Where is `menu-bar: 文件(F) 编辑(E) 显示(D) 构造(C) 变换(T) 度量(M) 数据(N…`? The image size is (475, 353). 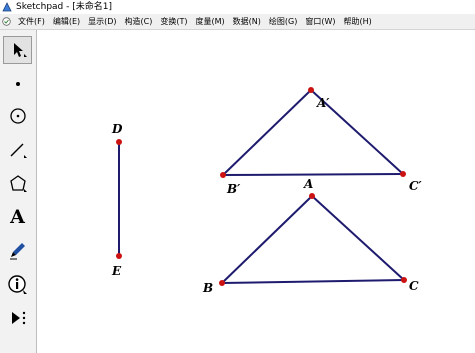 menu-bar: 文件(F) 编辑(E) 显示(D) 构造(C) 变换(T) 度量(M) 数据(N… is located at coordinates (237, 22).